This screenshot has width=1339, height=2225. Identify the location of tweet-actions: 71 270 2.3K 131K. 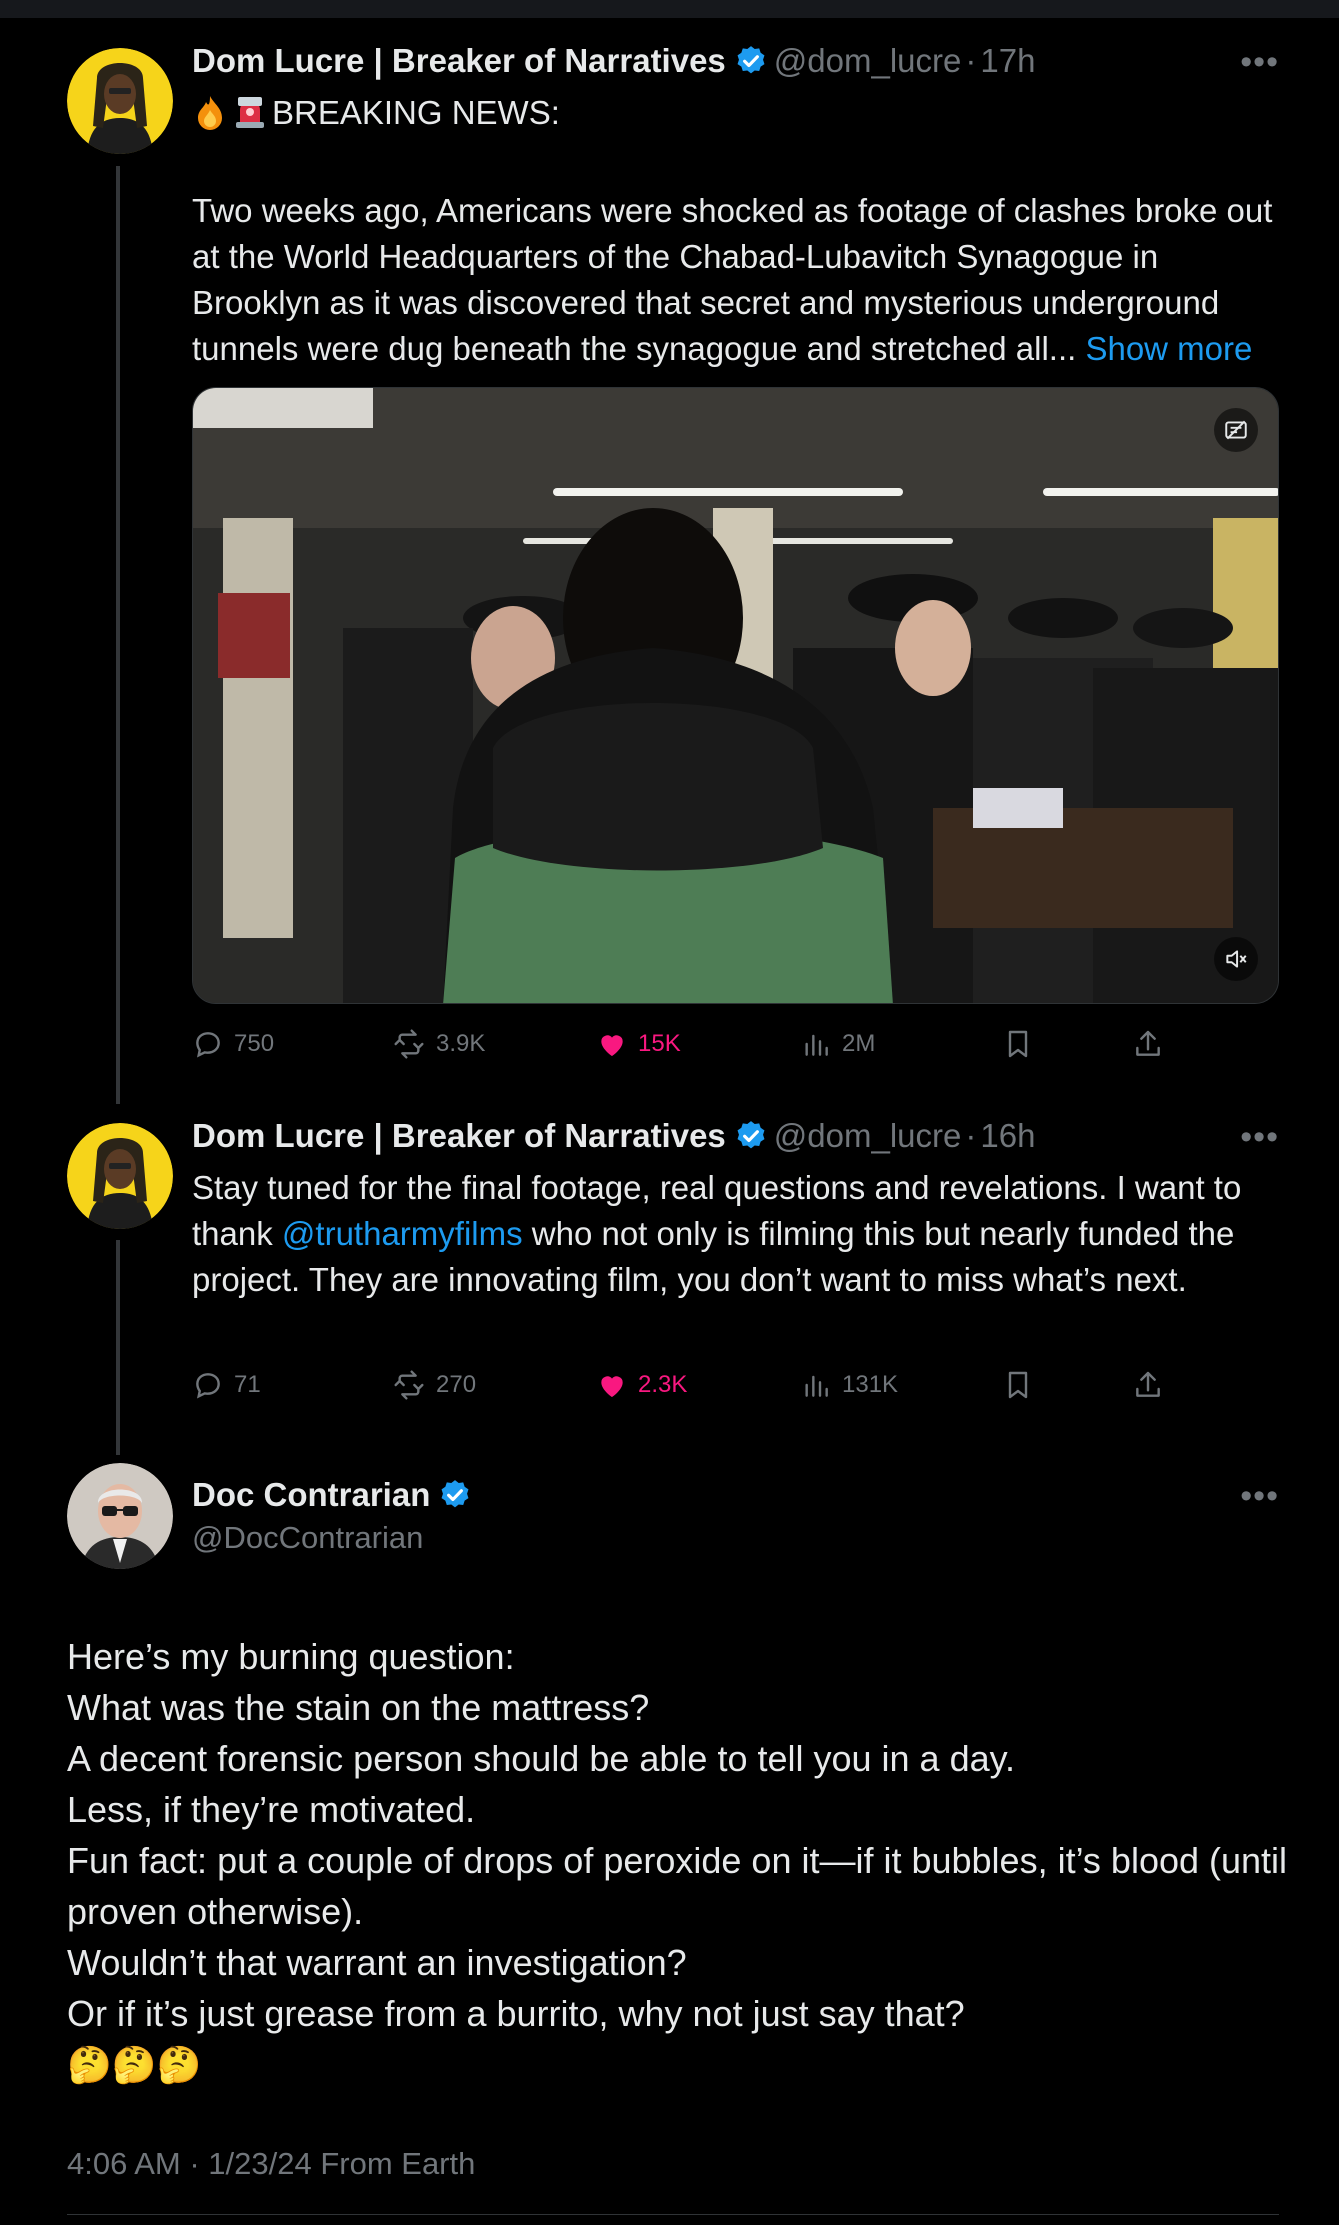
(692, 1385).